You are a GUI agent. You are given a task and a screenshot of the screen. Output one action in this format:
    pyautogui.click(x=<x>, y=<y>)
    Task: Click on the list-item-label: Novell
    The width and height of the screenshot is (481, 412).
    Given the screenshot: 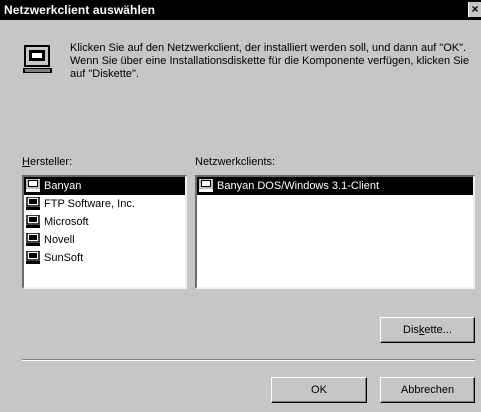 What is the action you would take?
    pyautogui.click(x=59, y=240)
    